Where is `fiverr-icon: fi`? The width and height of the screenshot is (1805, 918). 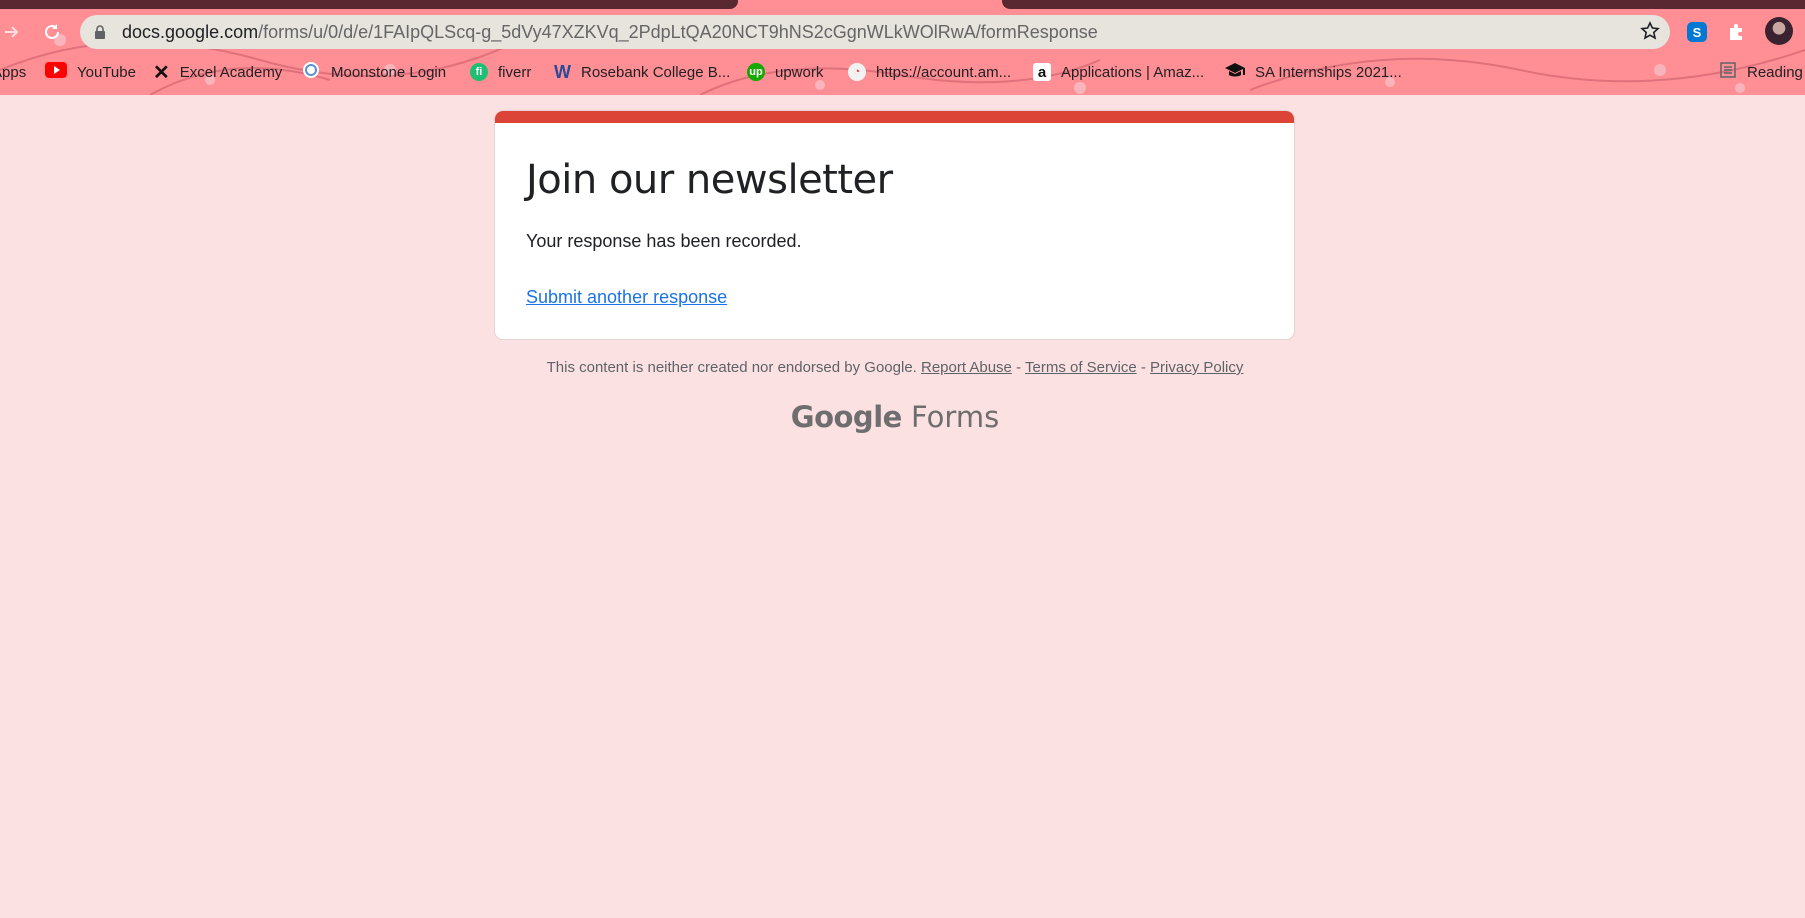
fiverr-icon: fi is located at coordinates (479, 72).